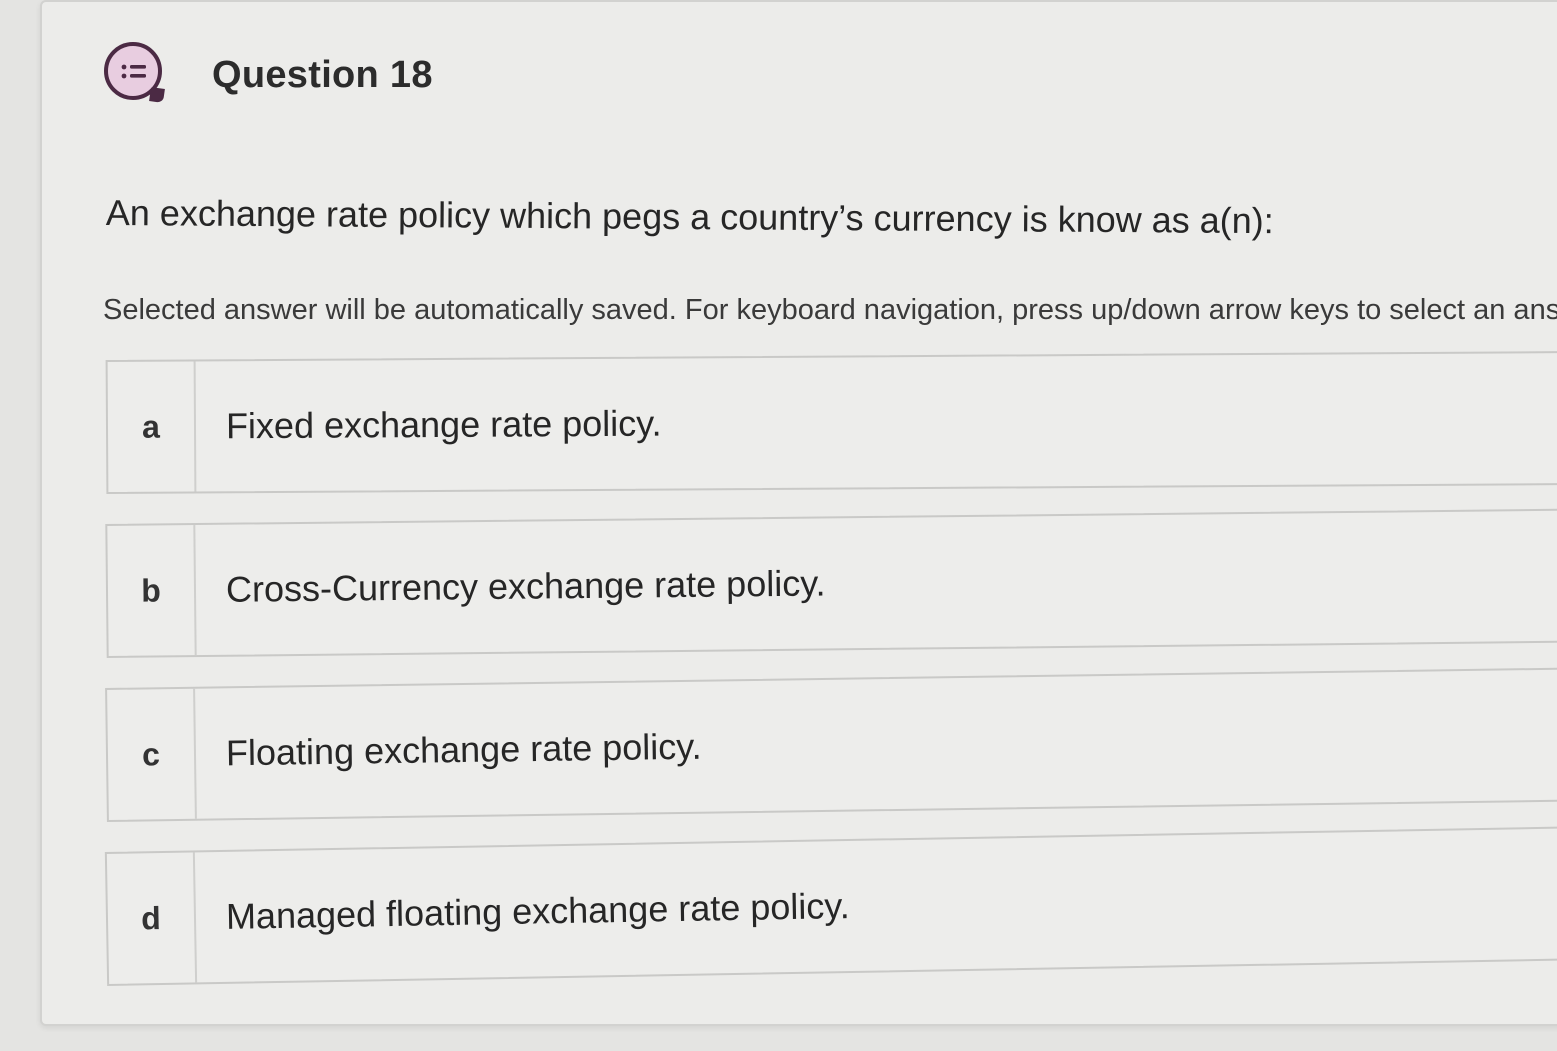  I want to click on option-letter: d, so click(152, 918).